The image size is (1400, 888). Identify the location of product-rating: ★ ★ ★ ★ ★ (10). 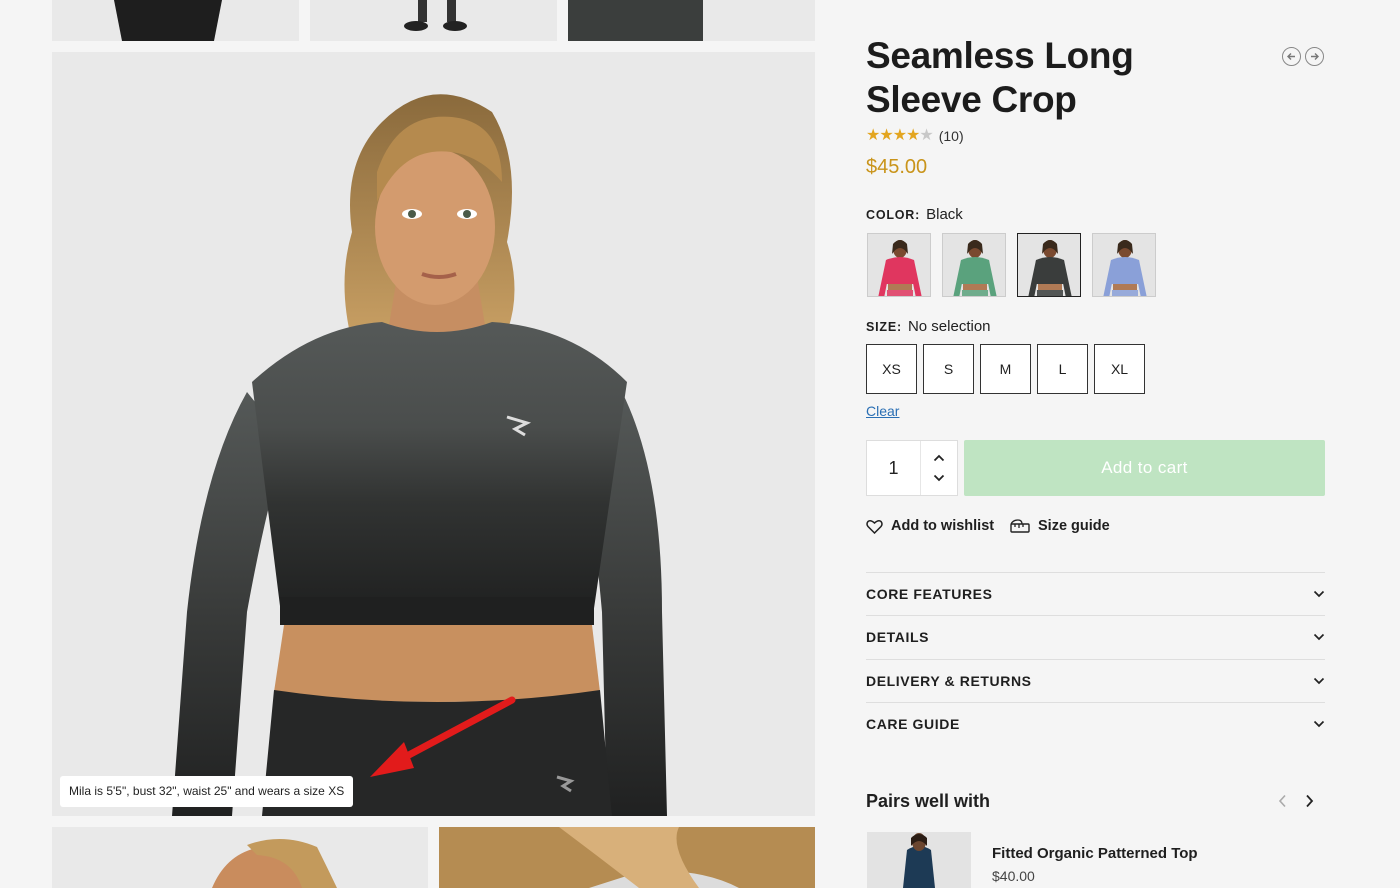
(915, 136).